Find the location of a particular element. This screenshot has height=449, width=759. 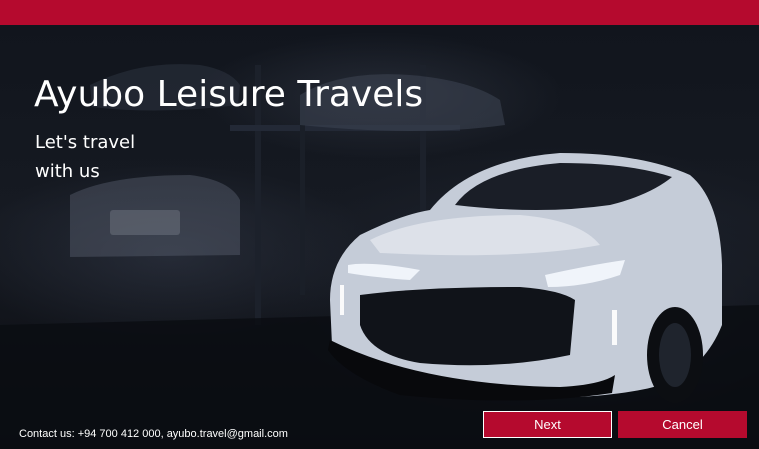

title-bar is located at coordinates (379, 12).